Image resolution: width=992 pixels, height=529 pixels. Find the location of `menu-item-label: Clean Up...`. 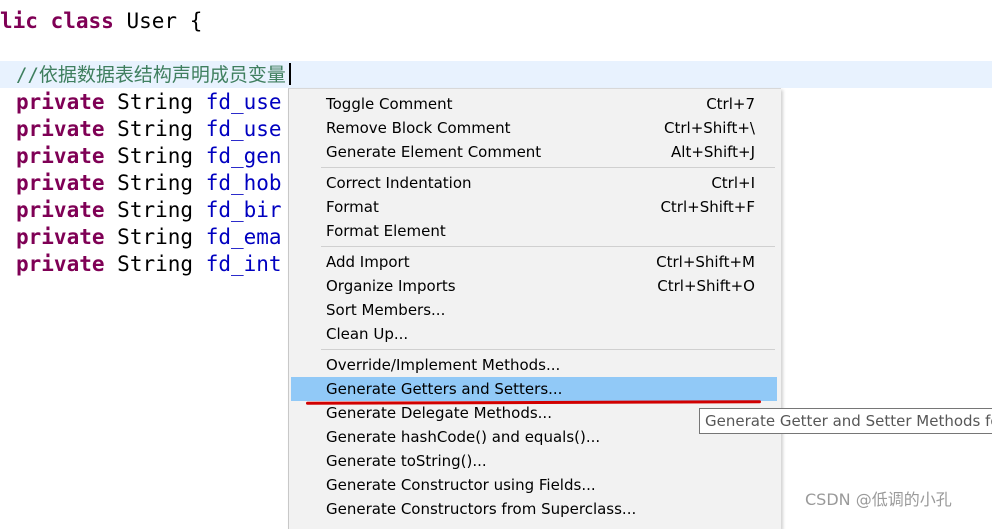

menu-item-label: Clean Up... is located at coordinates (367, 334).